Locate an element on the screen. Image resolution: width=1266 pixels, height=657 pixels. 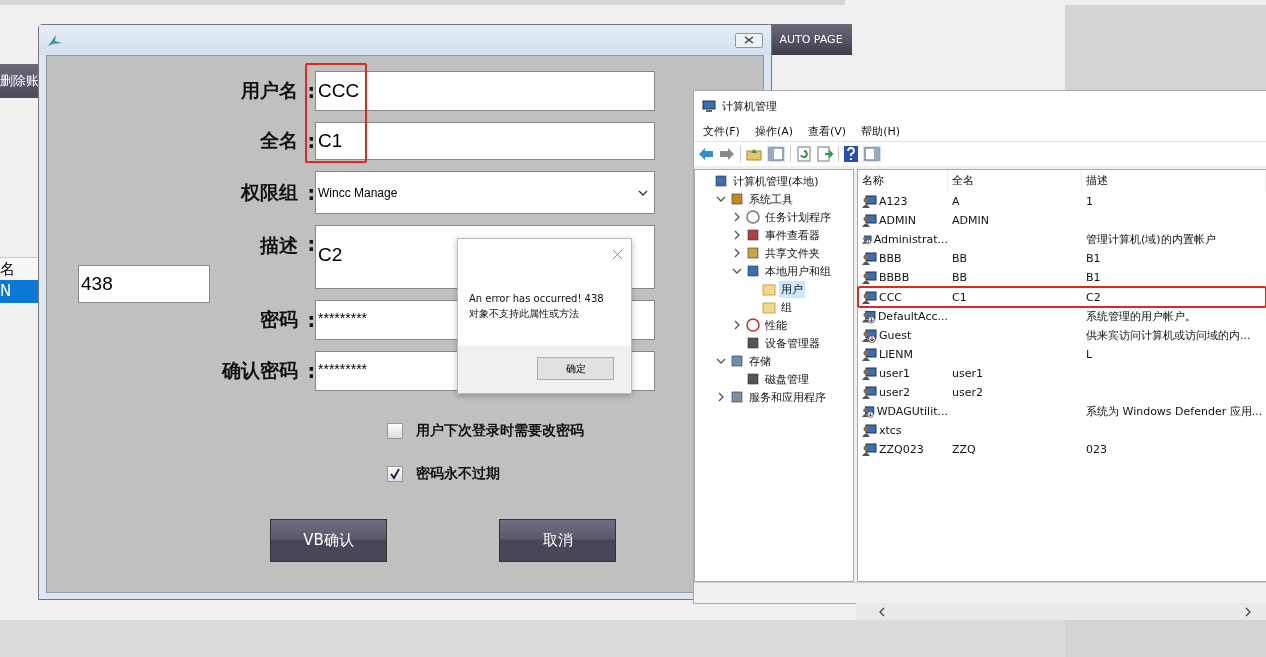
error-message: An error has occurred! 438 is located at coordinates (537, 299).